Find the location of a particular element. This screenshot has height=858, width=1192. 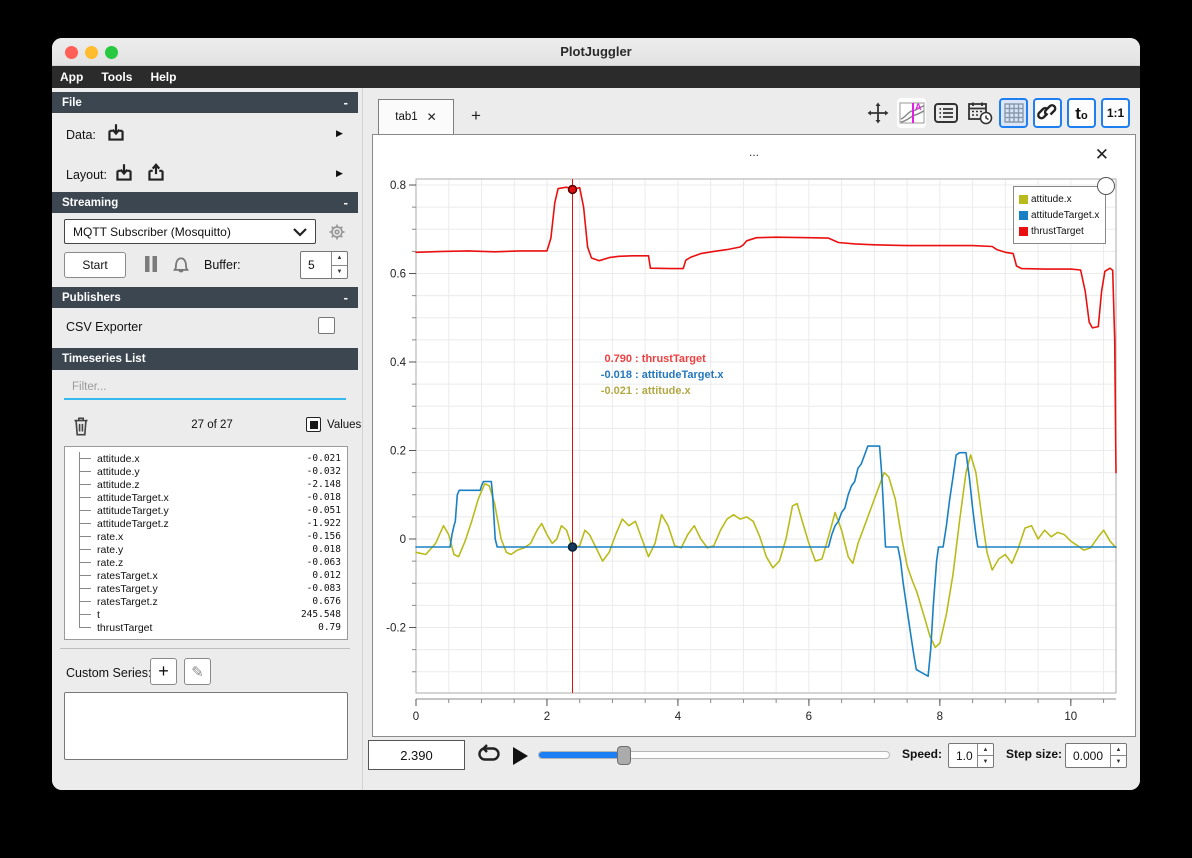

slider-fill is located at coordinates (581, 755).